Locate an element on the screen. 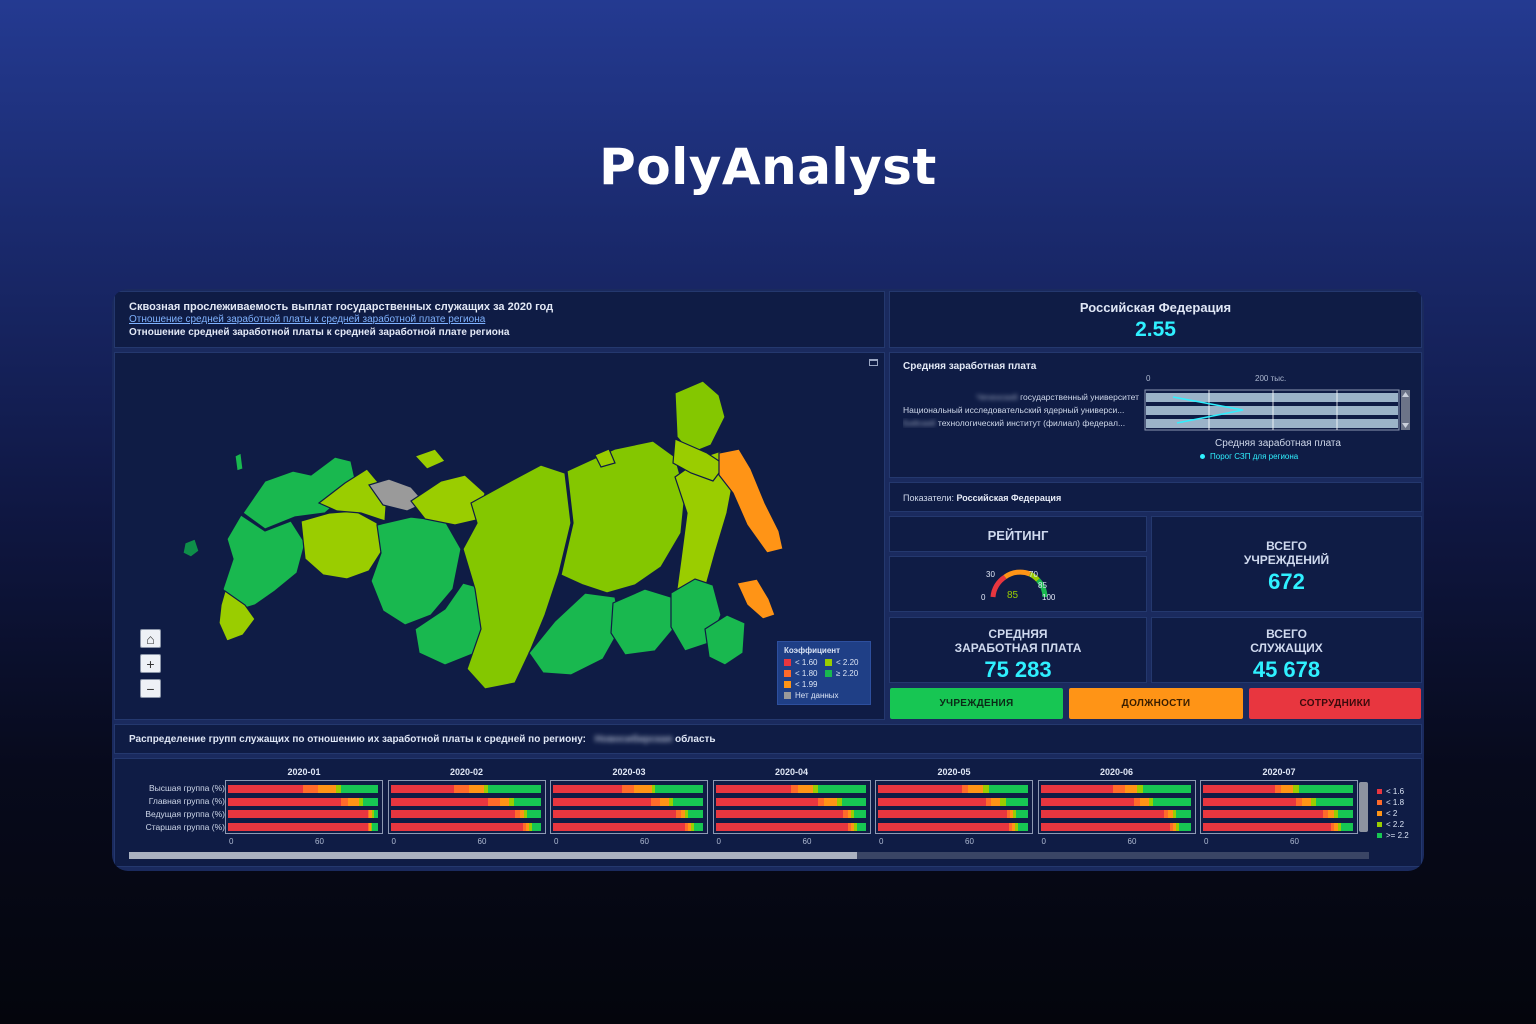 Image resolution: width=1536 pixels, height=1024 pixels. employees-kpi-title: СЛУЖАЩИХ is located at coordinates (1286, 648).